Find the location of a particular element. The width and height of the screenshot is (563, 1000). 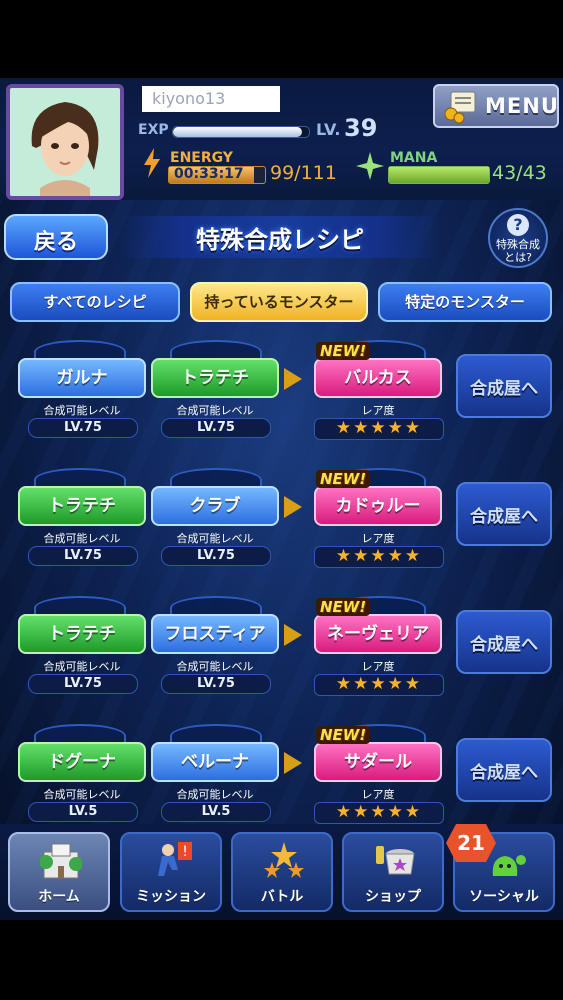

nav-battle-label: バトル is located at coordinates (282, 897).